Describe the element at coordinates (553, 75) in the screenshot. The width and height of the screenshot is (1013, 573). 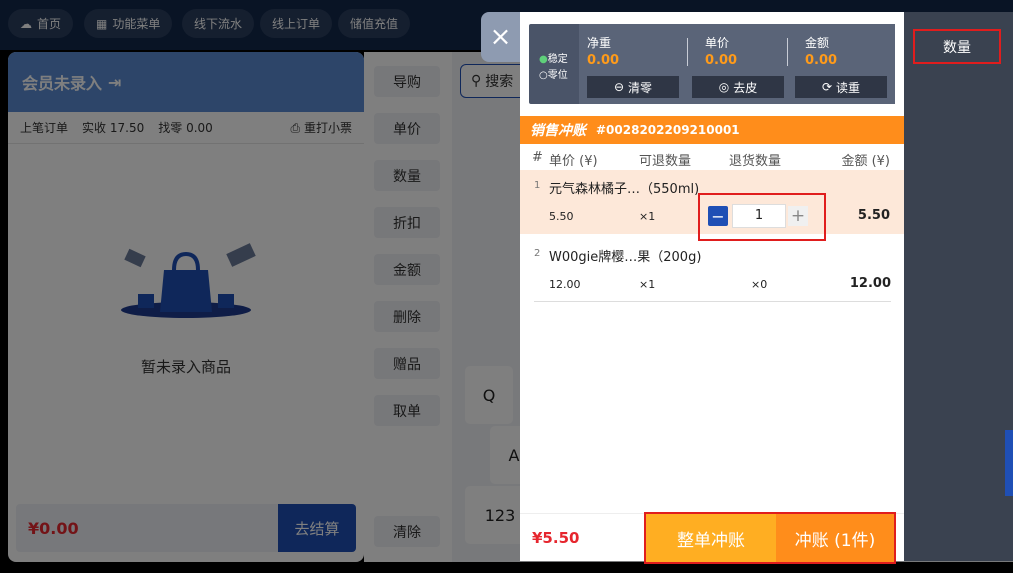
I see `zero-indicator: ○零位` at that location.